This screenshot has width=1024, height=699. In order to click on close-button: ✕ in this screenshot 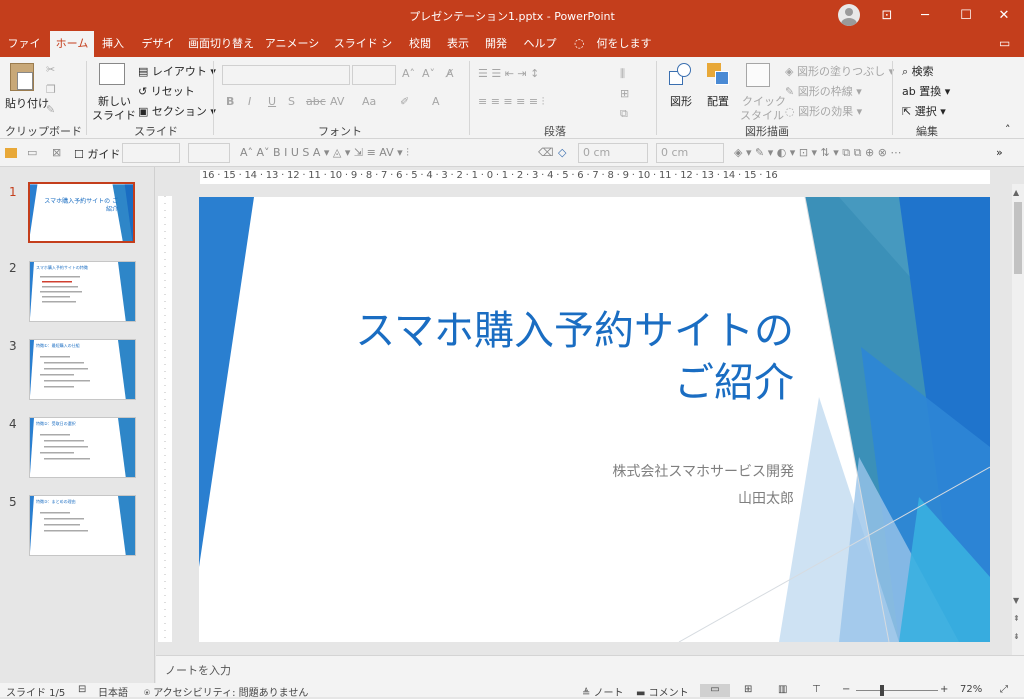, I will do `click(1004, 15)`.